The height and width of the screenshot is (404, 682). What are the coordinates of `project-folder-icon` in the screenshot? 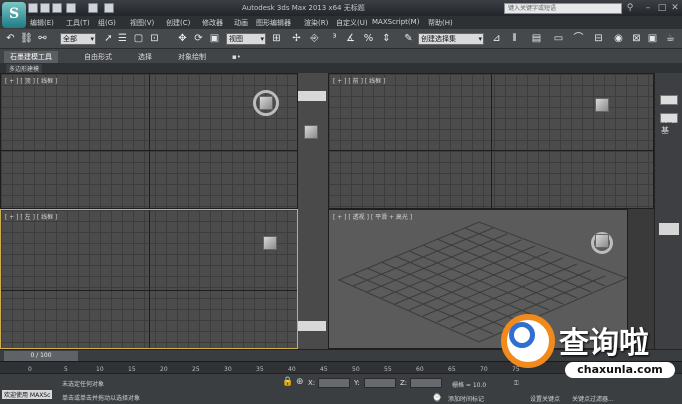 It's located at (109, 8).